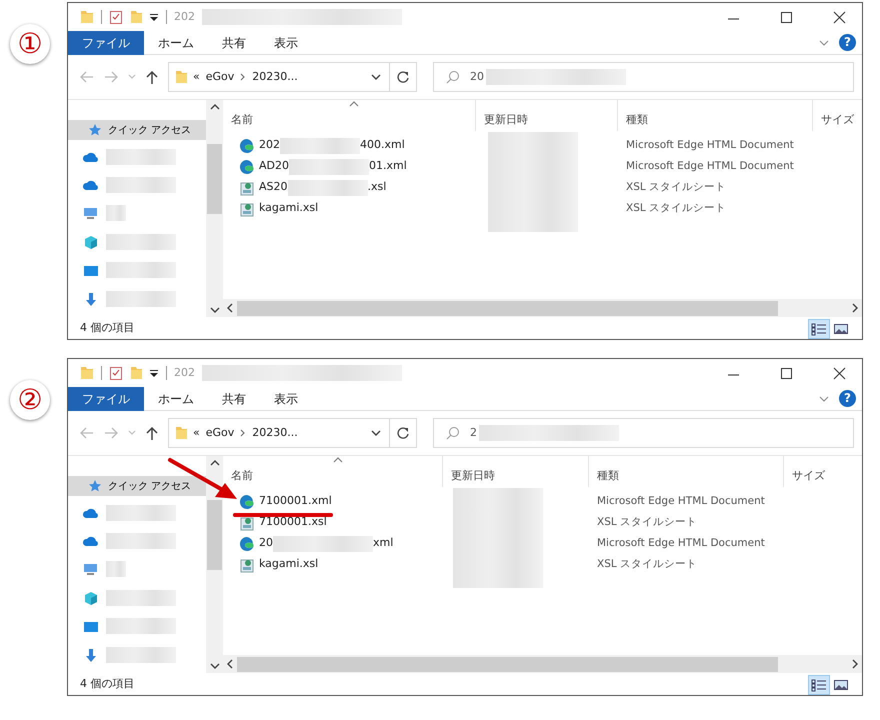  What do you see at coordinates (243, 77) in the screenshot?
I see `chevron-right-icon` at bounding box center [243, 77].